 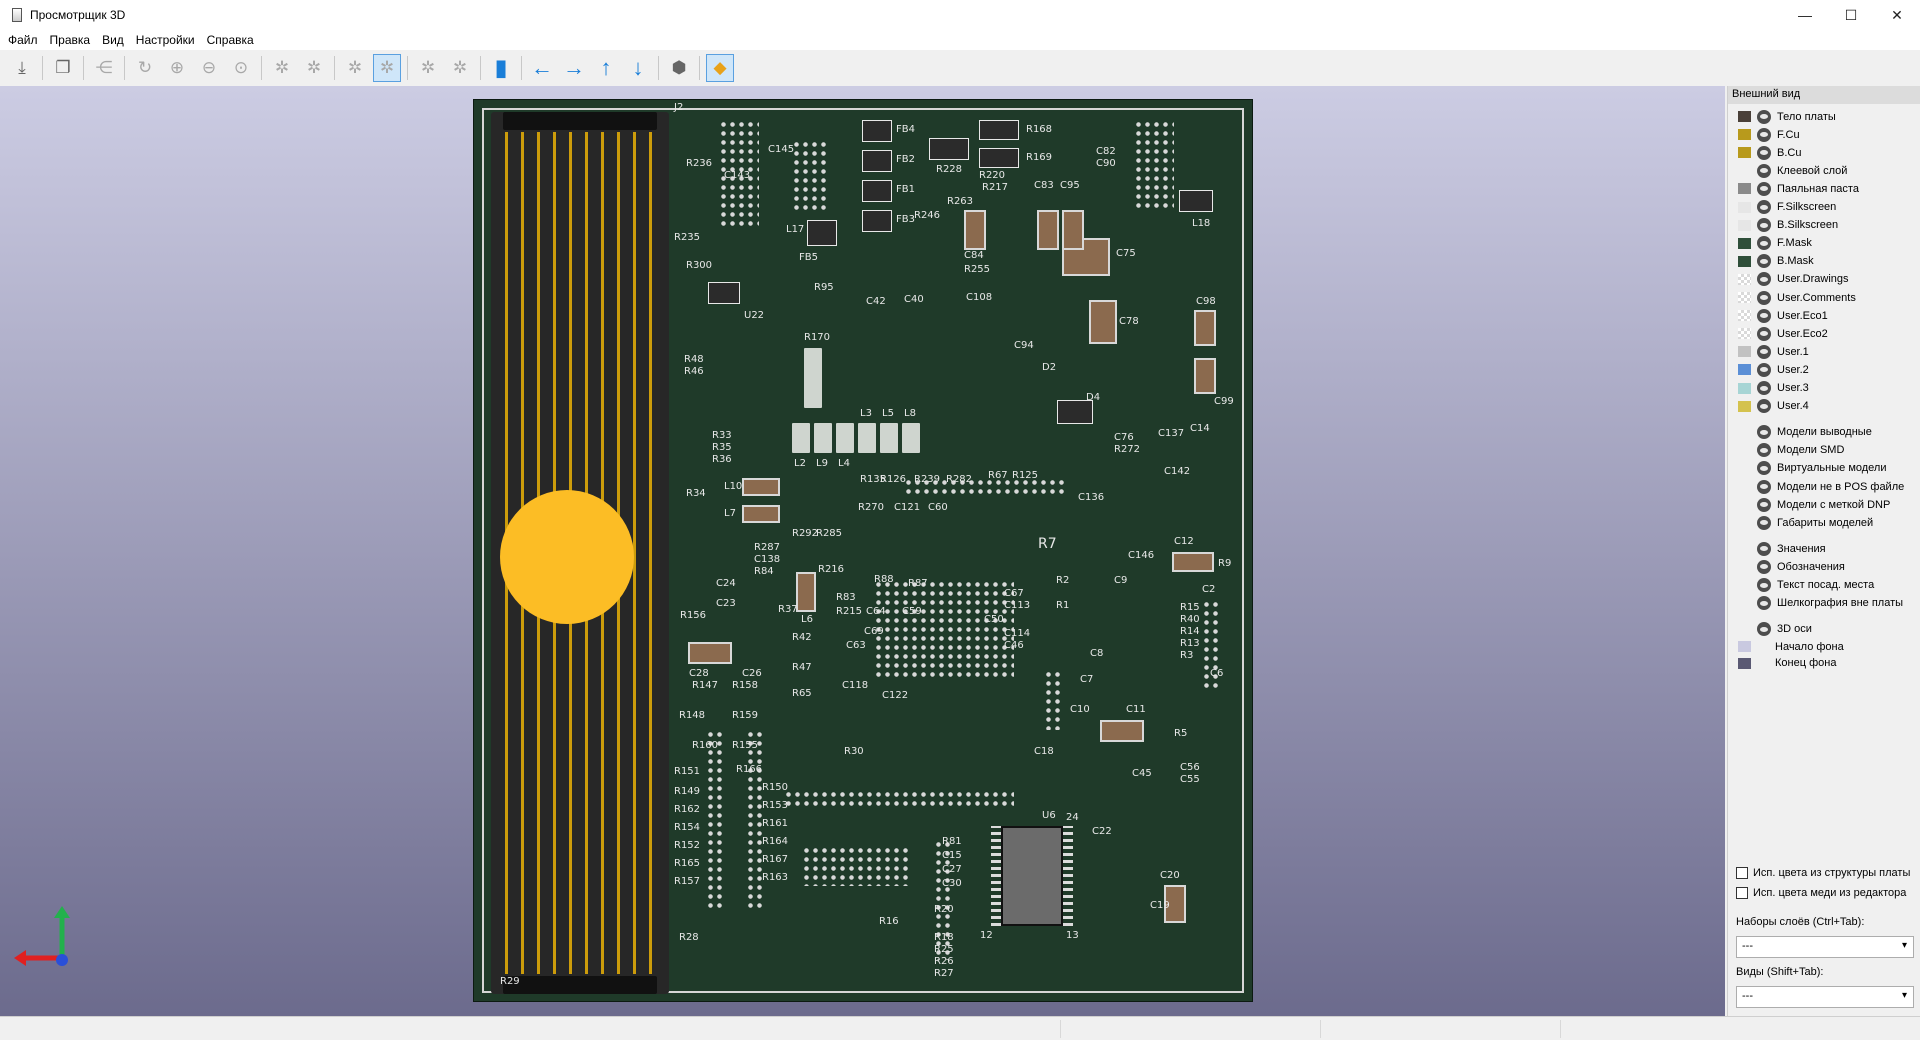 What do you see at coordinates (1797, 297) in the screenshot?
I see `layer-row-user-comments: User.Comments` at bounding box center [1797, 297].